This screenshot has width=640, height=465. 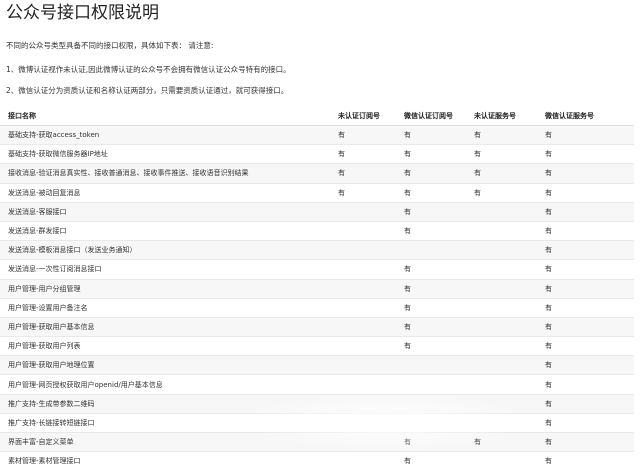 I want to click on table-row: 推广支持-生成带参数二维码 有, so click(x=317, y=404).